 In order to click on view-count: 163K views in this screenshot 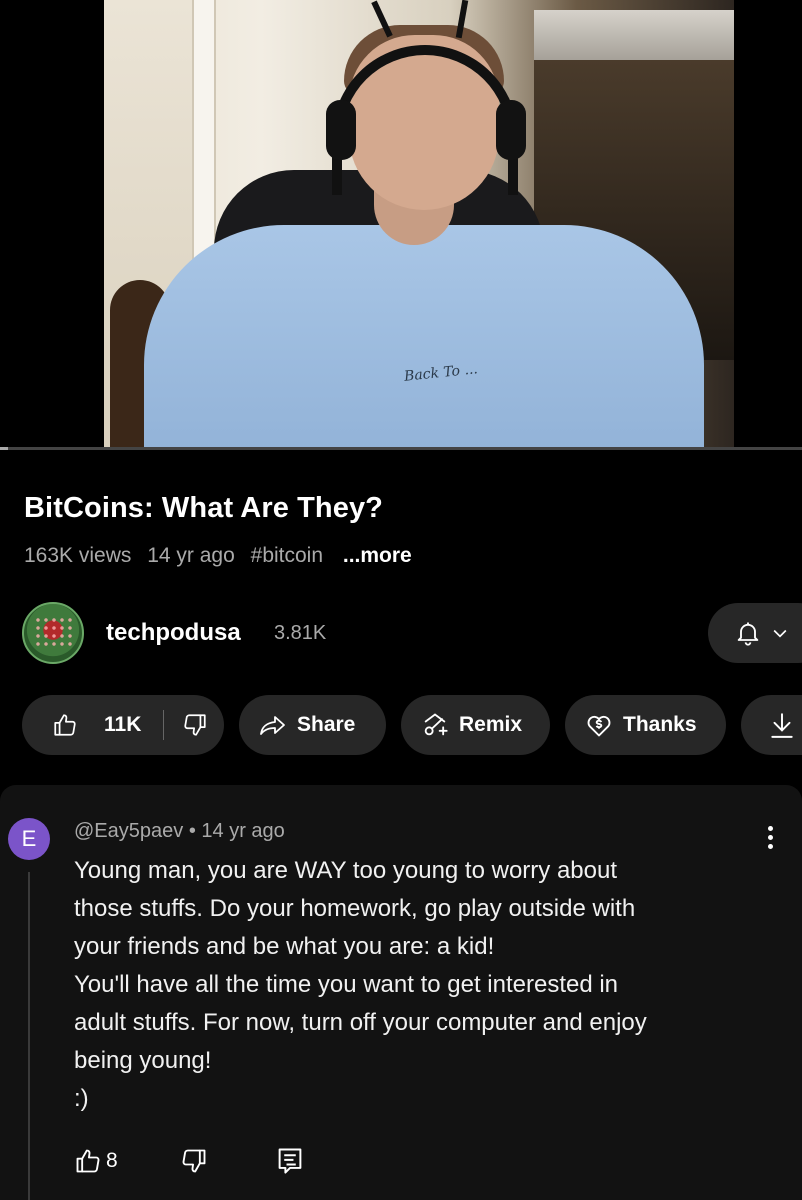, I will do `click(78, 555)`.